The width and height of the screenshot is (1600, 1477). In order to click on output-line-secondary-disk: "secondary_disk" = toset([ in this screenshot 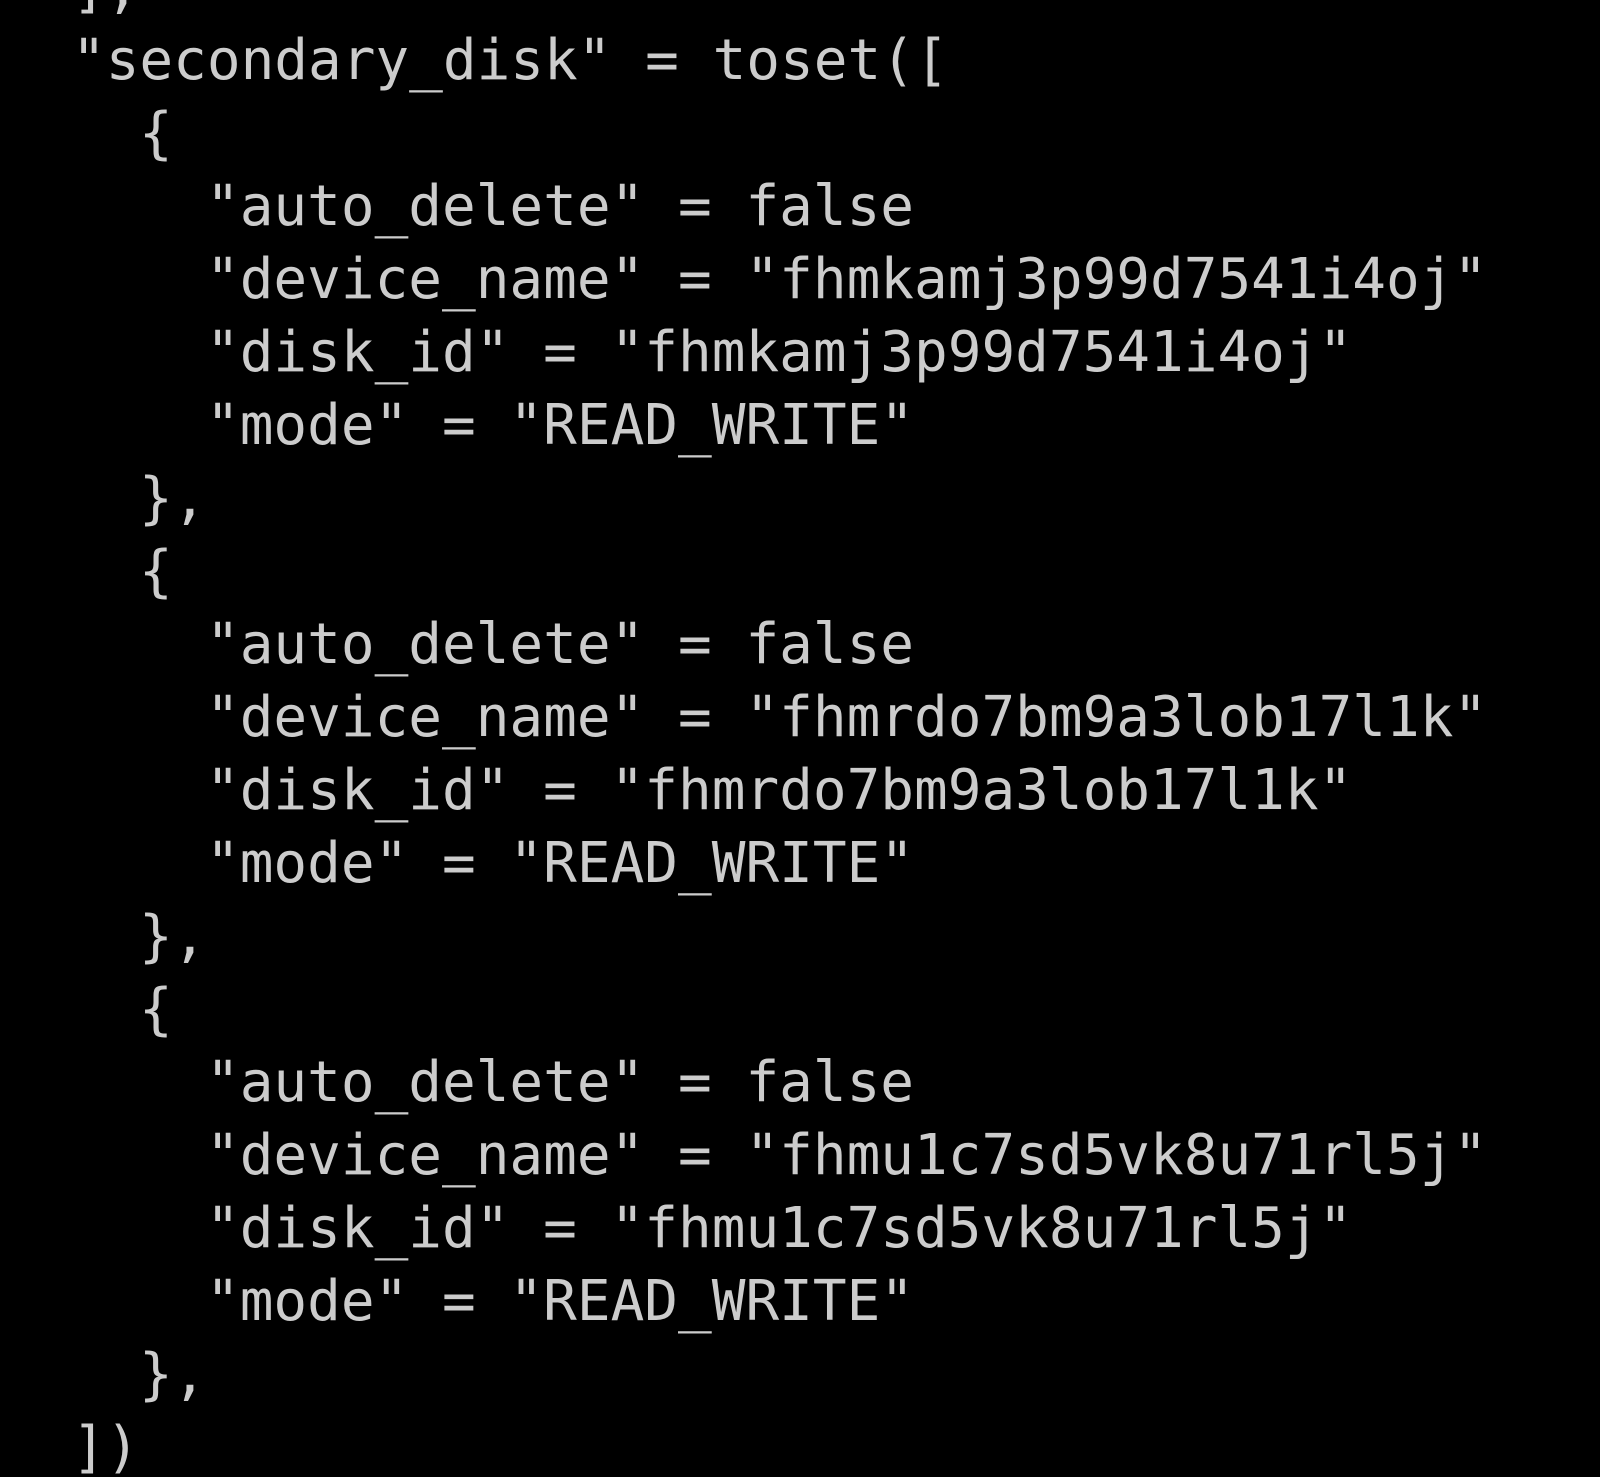, I will do `click(510, 60)`.